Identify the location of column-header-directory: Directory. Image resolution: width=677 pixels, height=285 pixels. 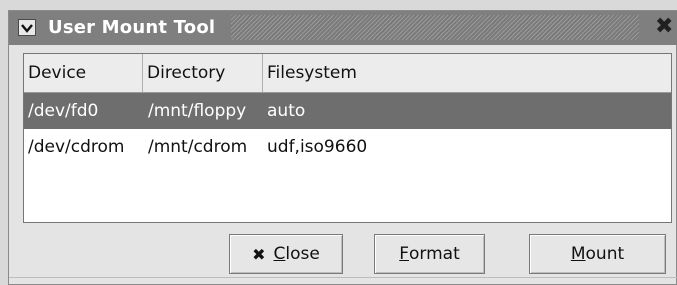
(203, 73).